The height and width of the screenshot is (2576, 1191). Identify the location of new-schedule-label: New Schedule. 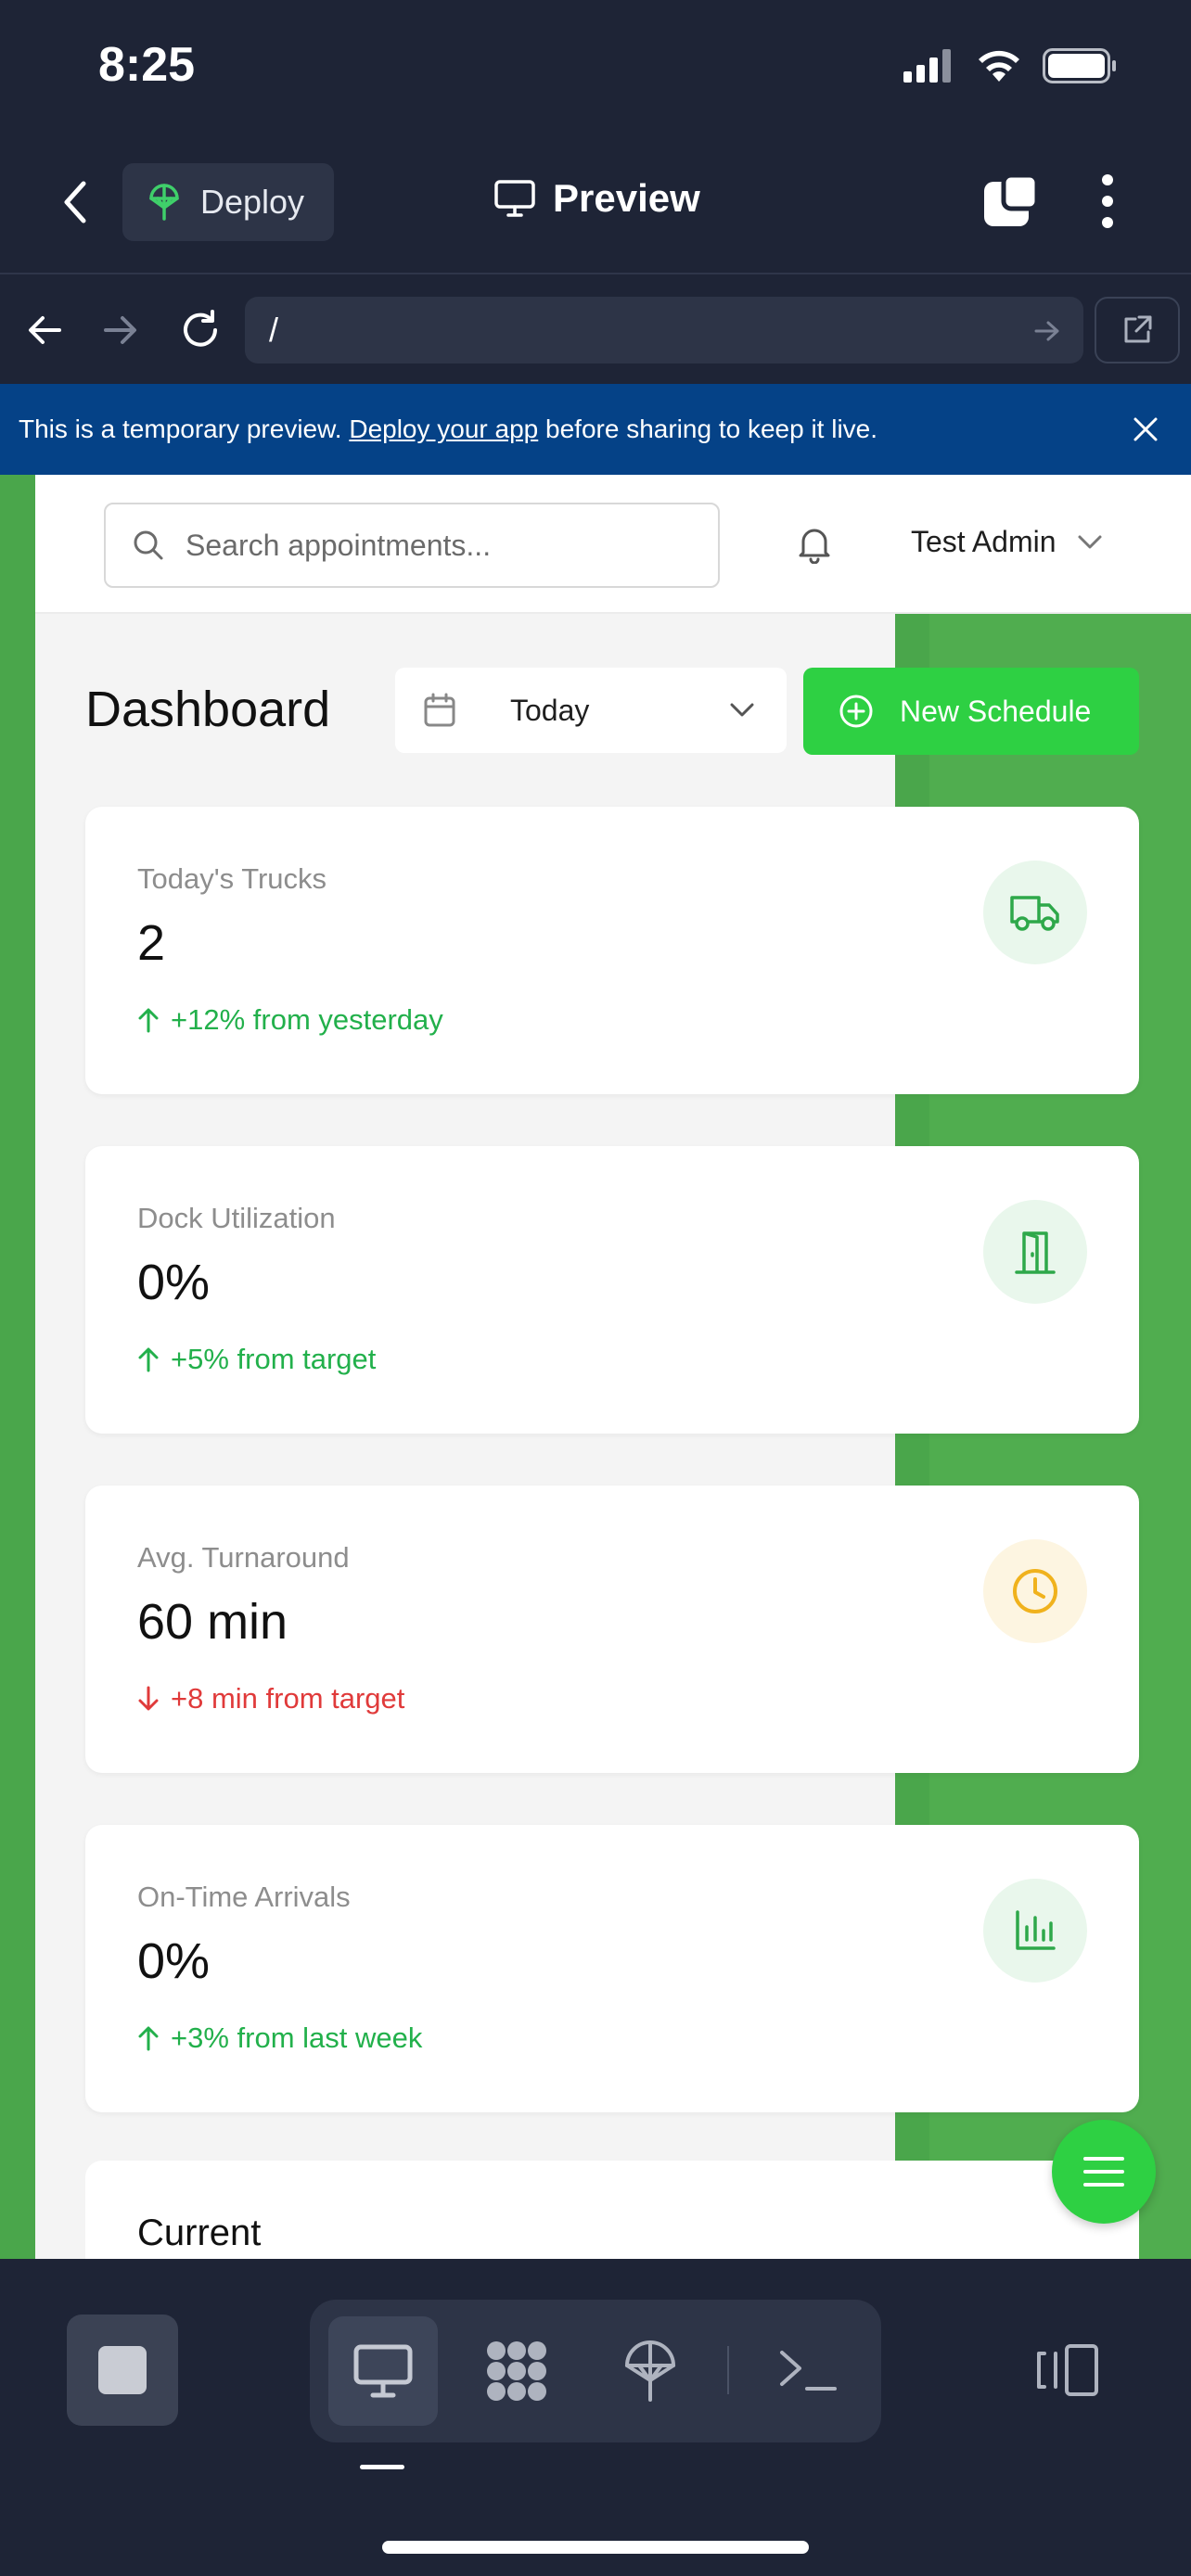
(996, 711).